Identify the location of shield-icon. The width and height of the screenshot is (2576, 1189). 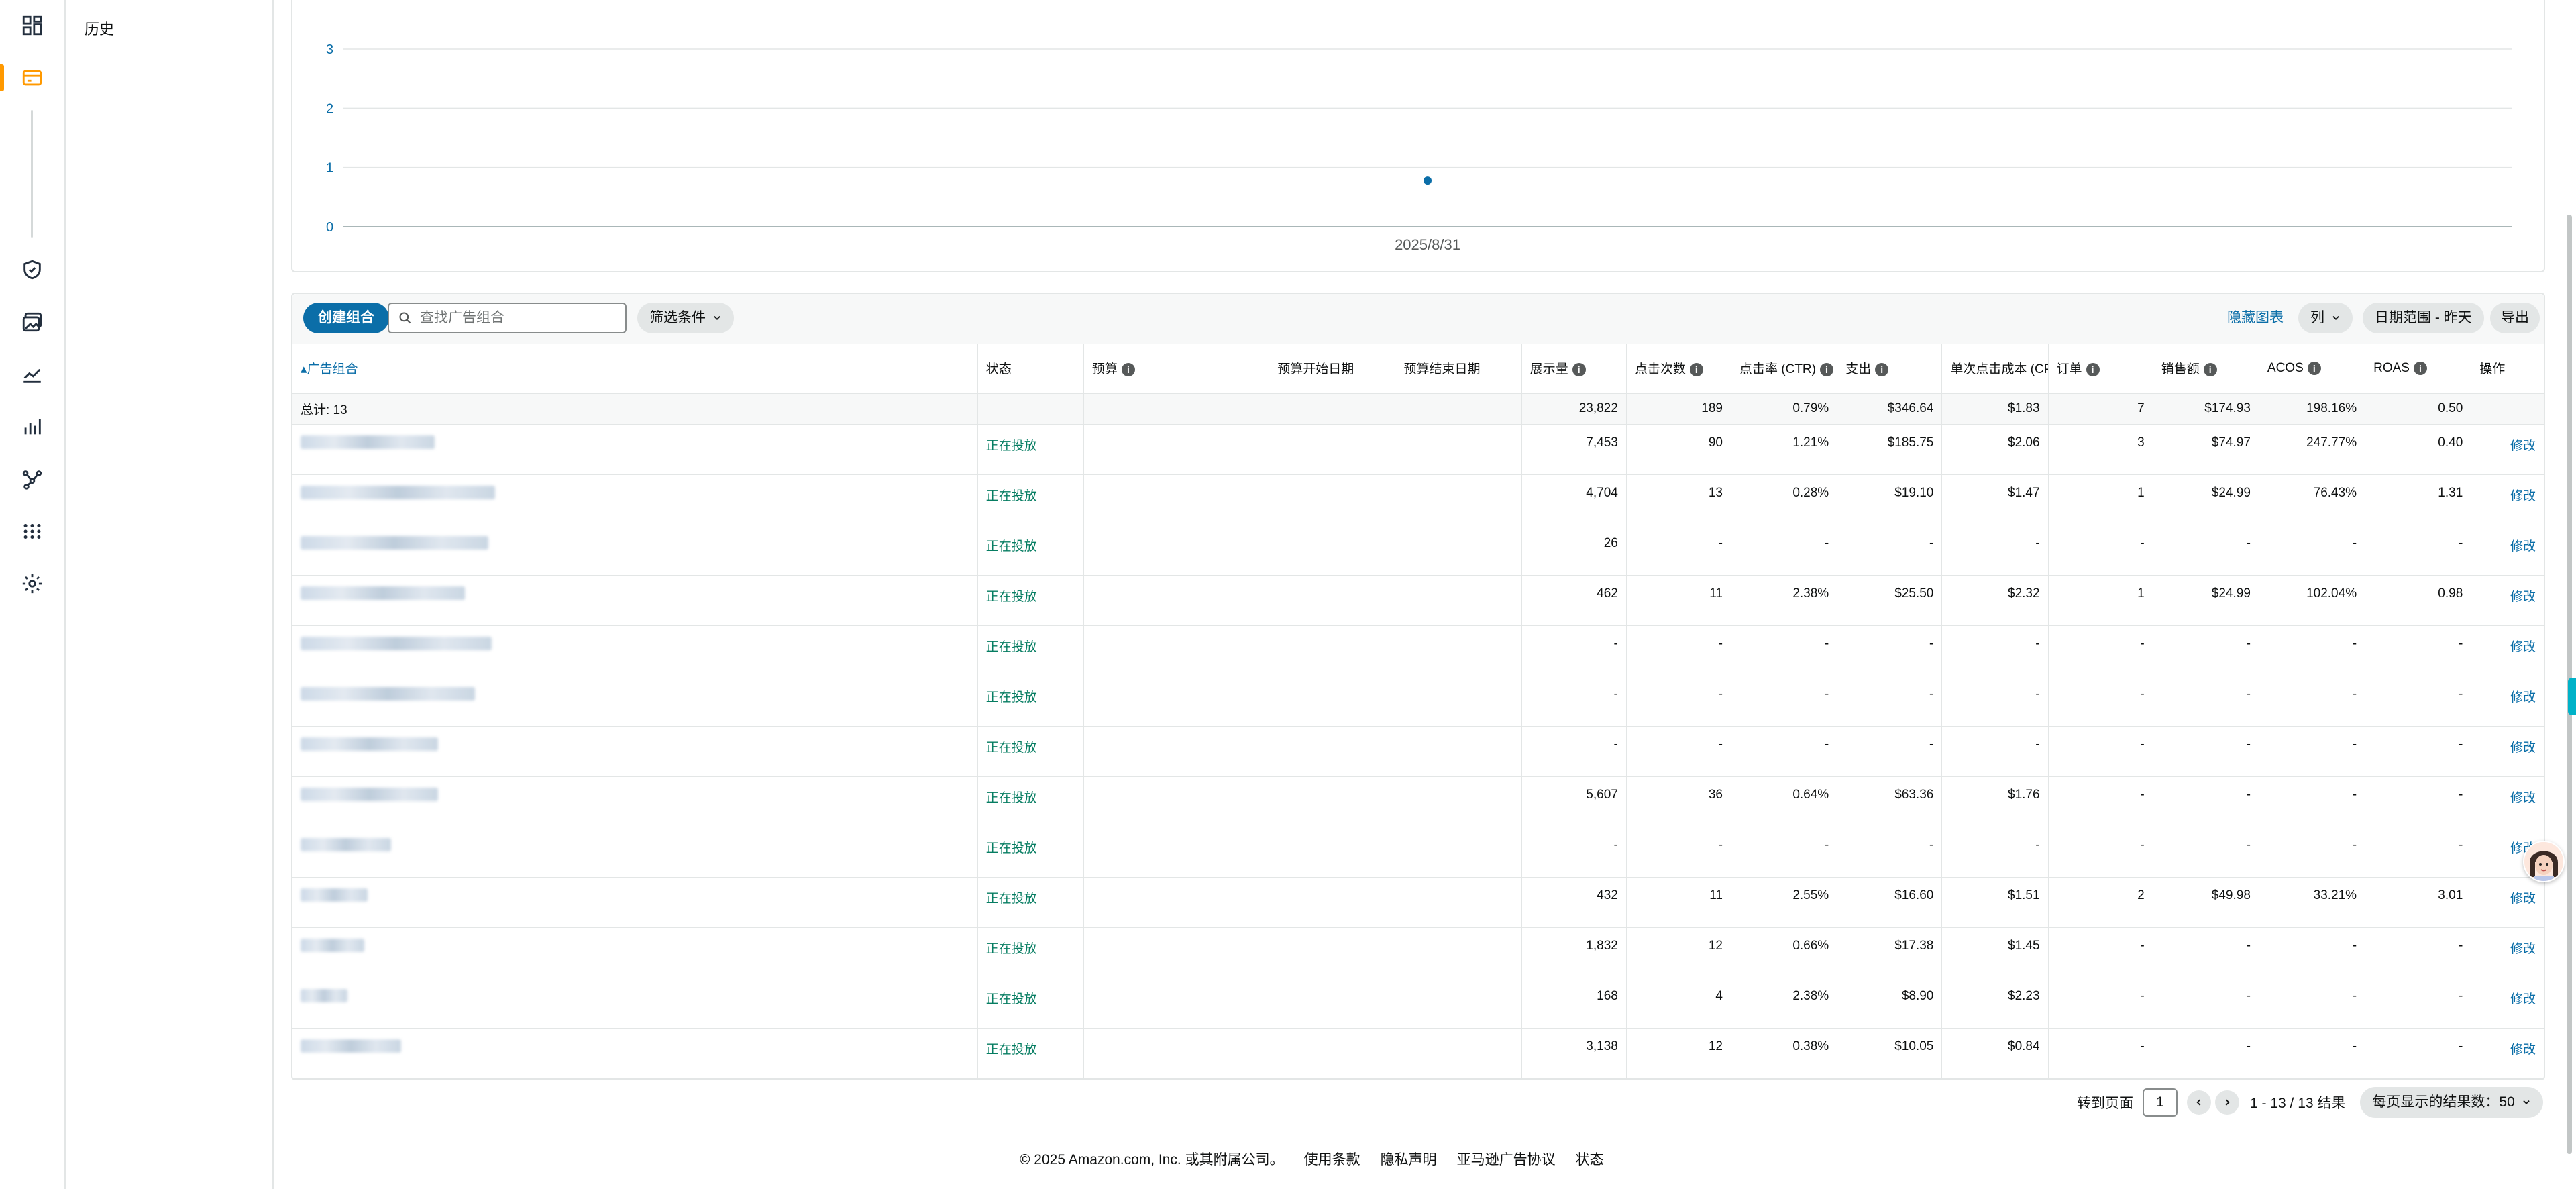
(32, 270).